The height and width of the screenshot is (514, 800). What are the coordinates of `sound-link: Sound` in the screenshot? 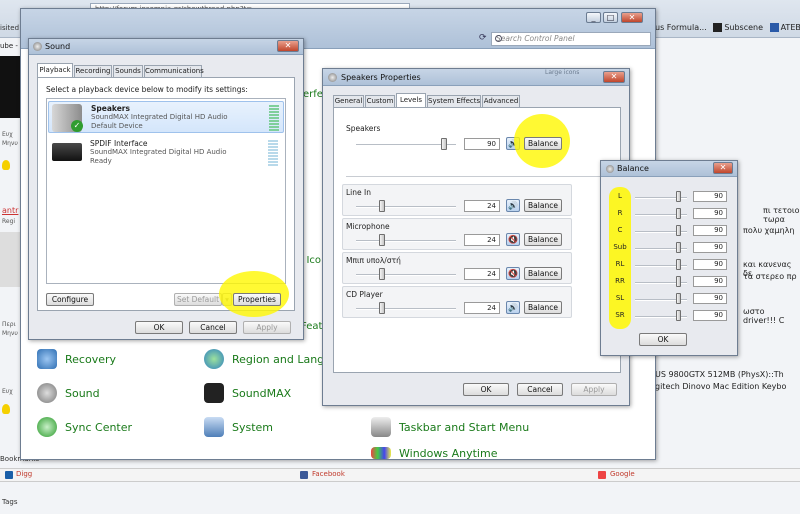 It's located at (82, 393).